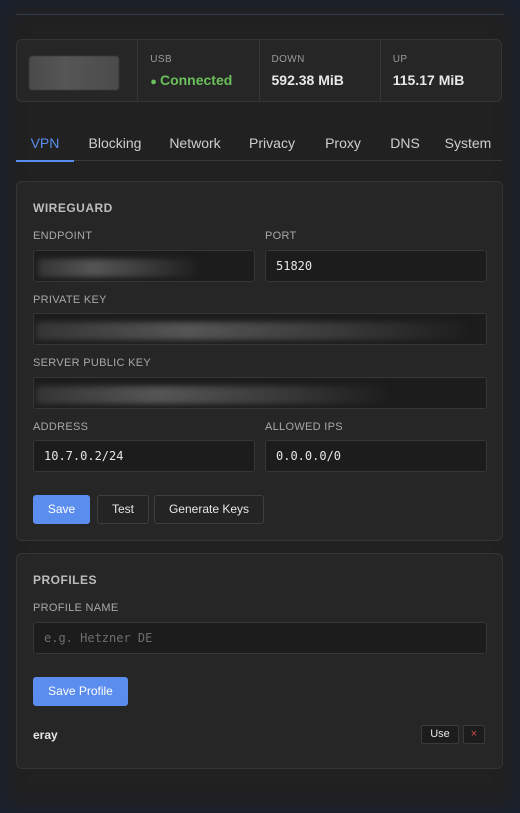 This screenshot has width=520, height=813. What do you see at coordinates (161, 59) in the screenshot?
I see `usb-label: USB` at bounding box center [161, 59].